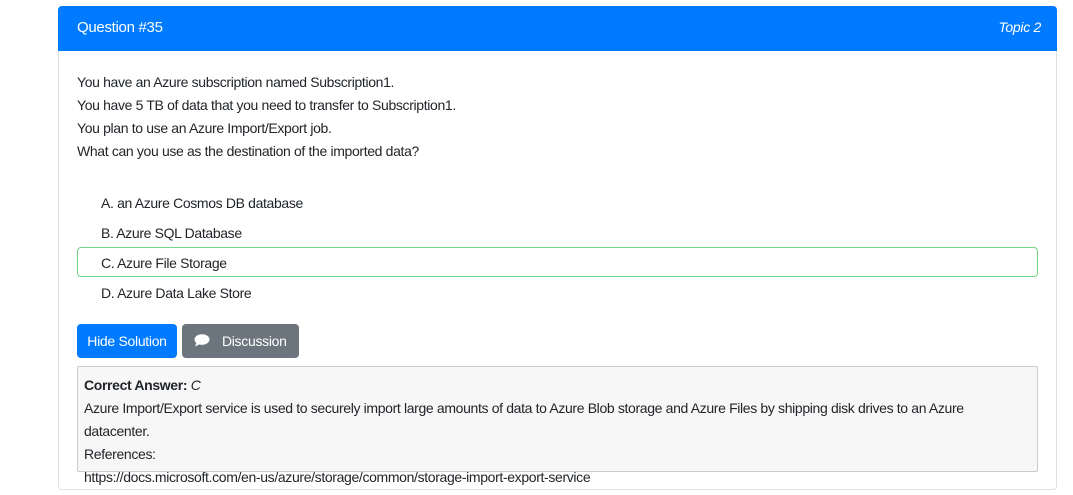 The image size is (1073, 495). What do you see at coordinates (557, 385) in the screenshot?
I see `correct-answer-line: Correct Answer: C` at bounding box center [557, 385].